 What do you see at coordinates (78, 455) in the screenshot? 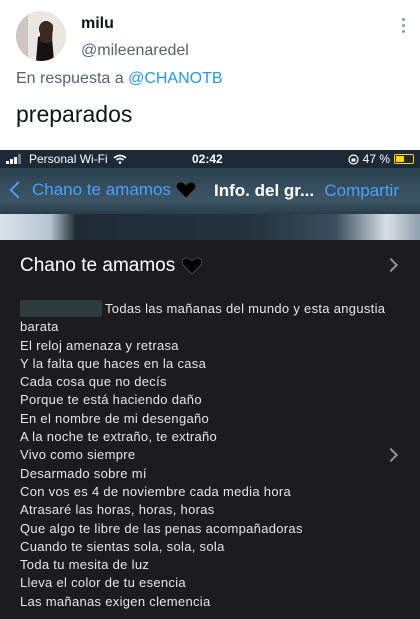
I see `description-line: Vivo como siempre` at bounding box center [78, 455].